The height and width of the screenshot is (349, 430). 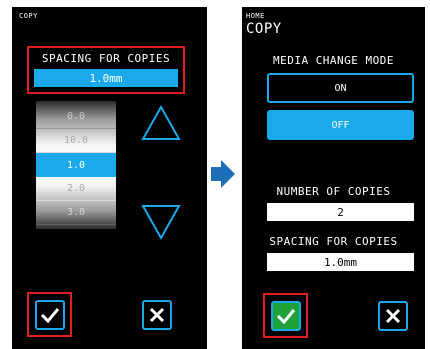 I want to click on copies-label: NUMBER OF COPIES, so click(x=333, y=191).